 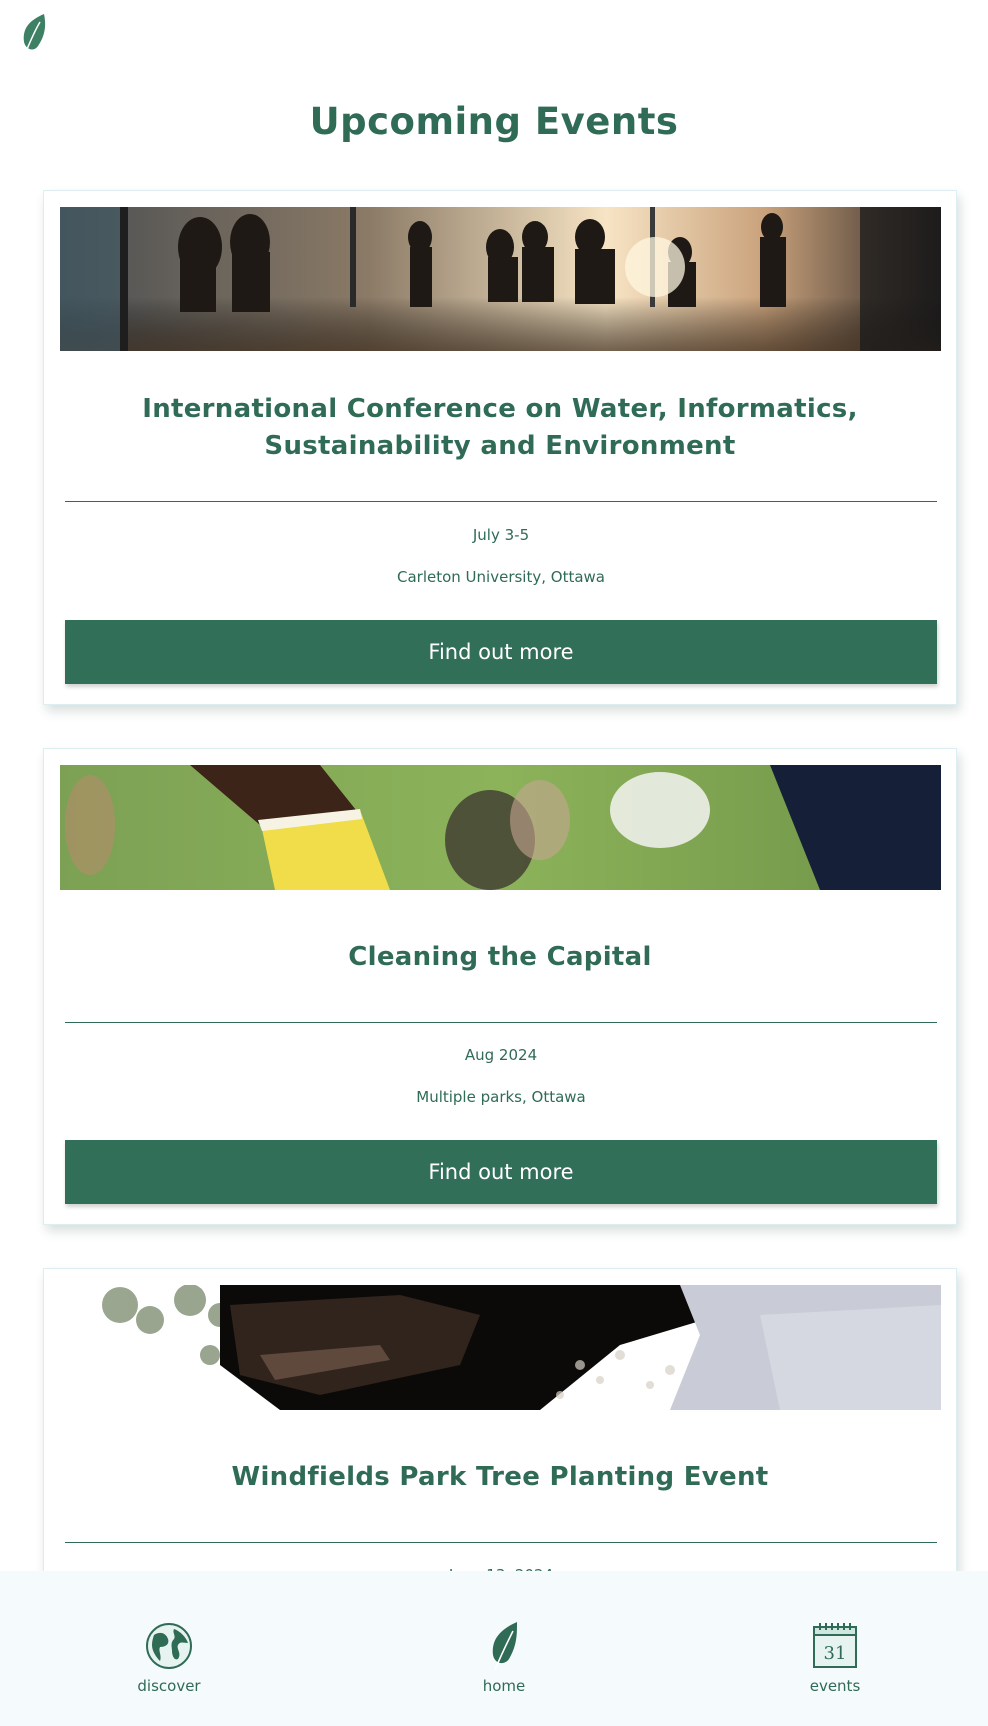 I want to click on nav-label-discover: discover, so click(x=169, y=1686).